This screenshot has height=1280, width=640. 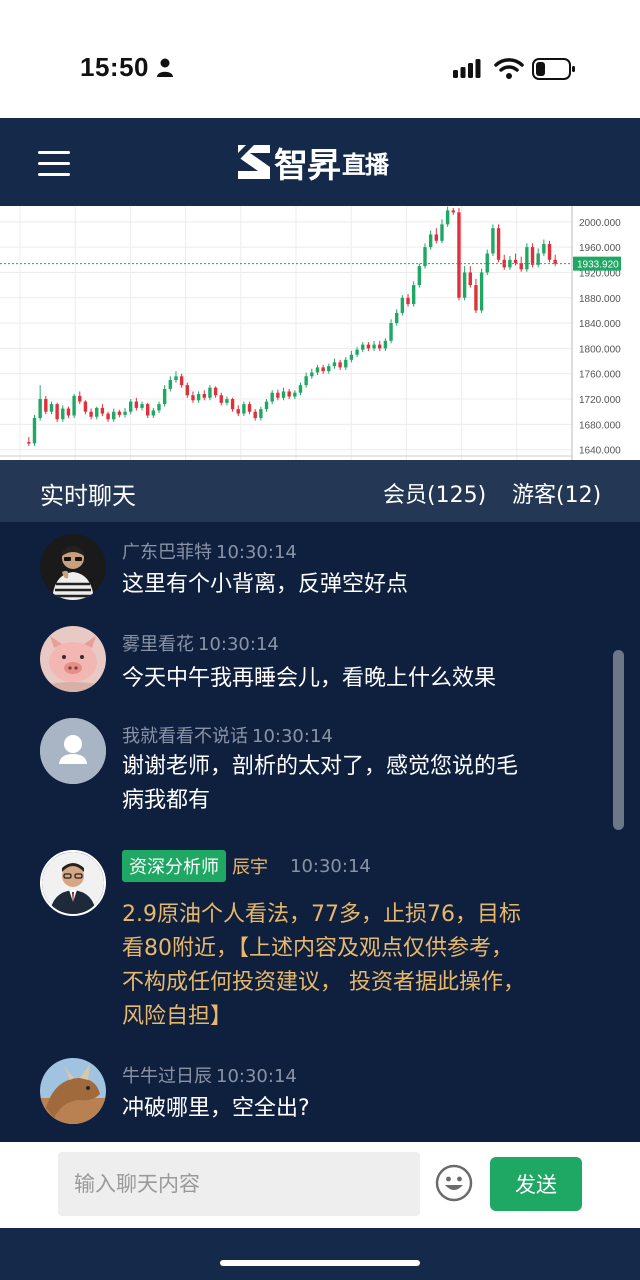 I want to click on app-header: 智昇 直播, so click(x=320, y=162).